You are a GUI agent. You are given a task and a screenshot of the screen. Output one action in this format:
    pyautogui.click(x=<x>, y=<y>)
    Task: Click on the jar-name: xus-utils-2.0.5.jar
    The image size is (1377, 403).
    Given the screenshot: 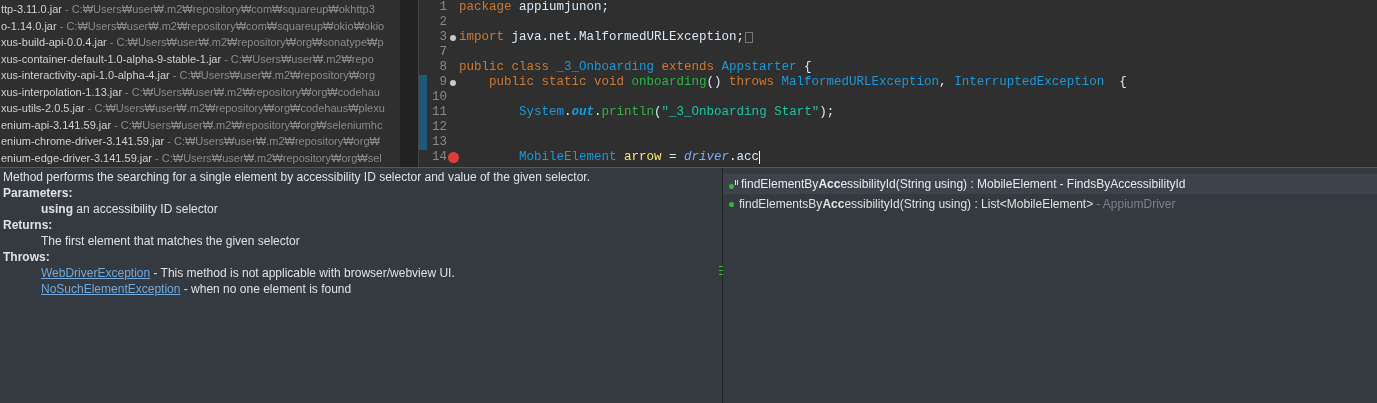 What is the action you would take?
    pyautogui.click(x=43, y=108)
    